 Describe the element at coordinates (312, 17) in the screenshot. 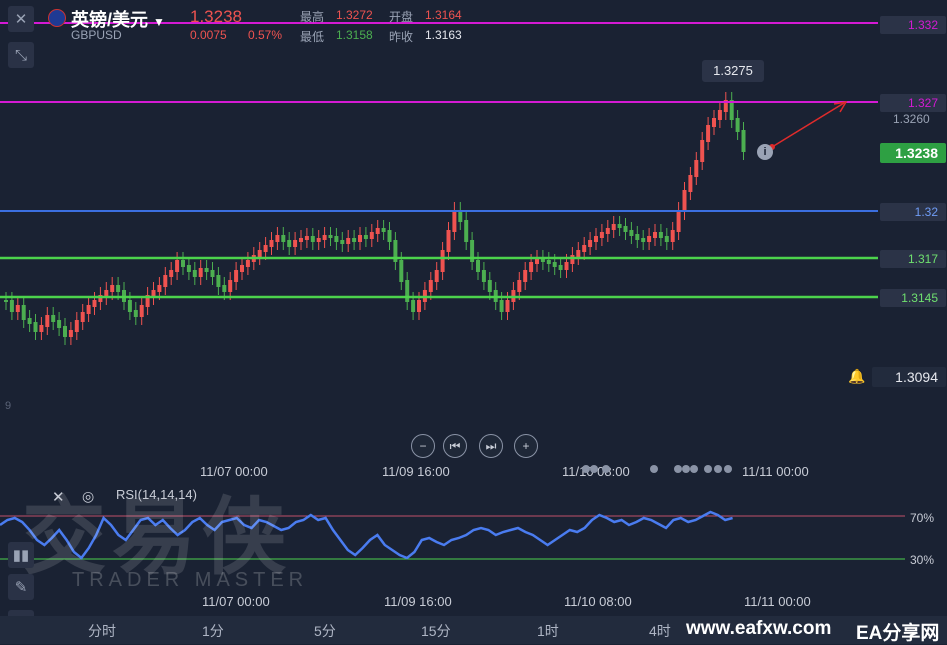

I see `high-label: 最高` at that location.